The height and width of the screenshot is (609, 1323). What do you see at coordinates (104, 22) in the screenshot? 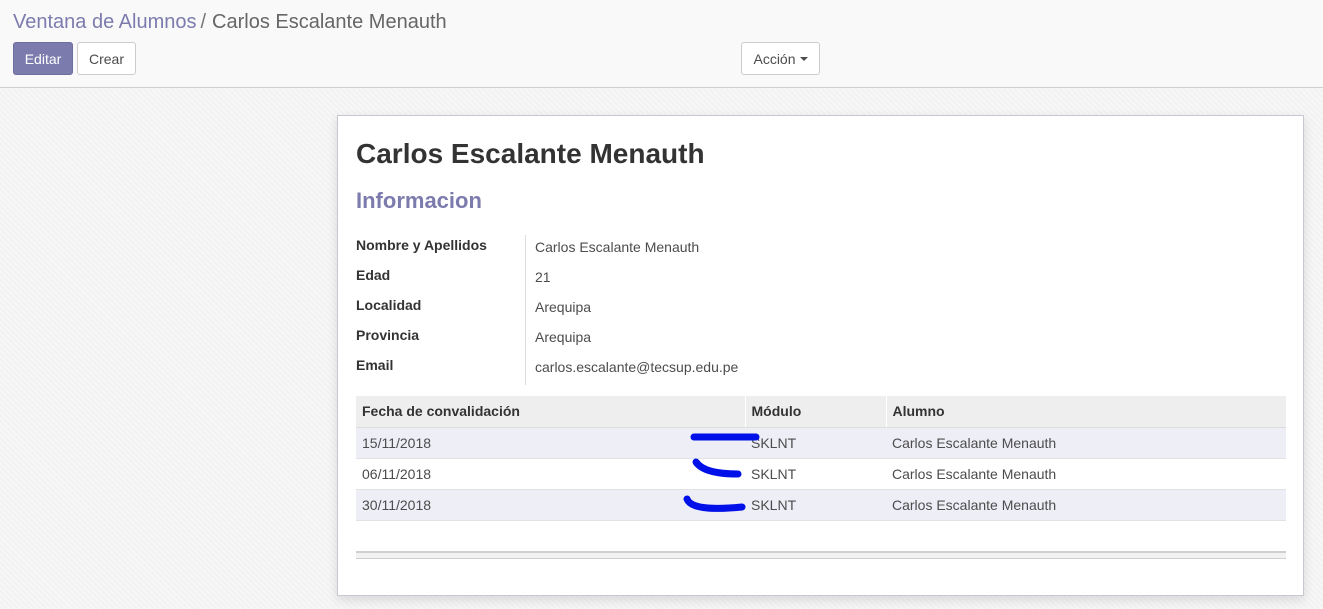
I see `breadcrumb-parent-link: Ventana de Alumnos` at bounding box center [104, 22].